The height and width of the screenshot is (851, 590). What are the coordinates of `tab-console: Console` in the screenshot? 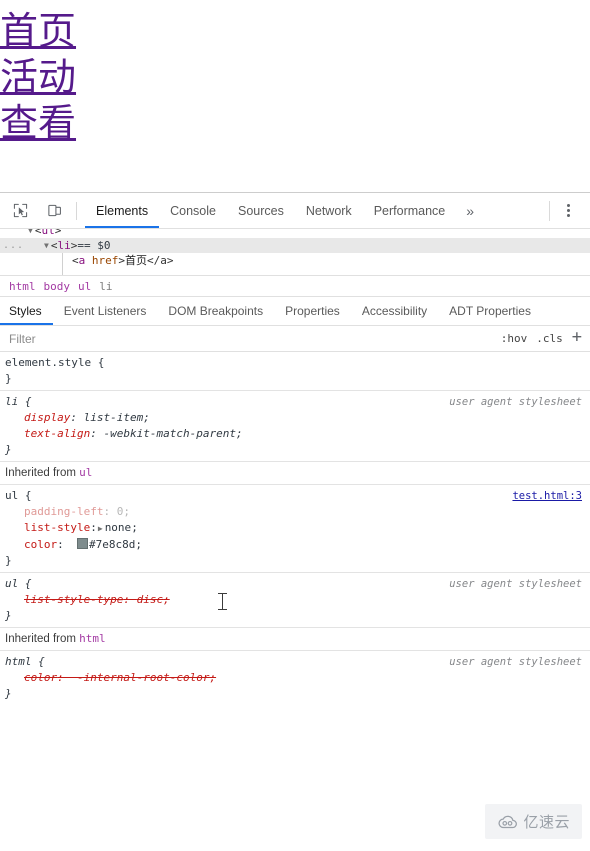 It's located at (193, 210).